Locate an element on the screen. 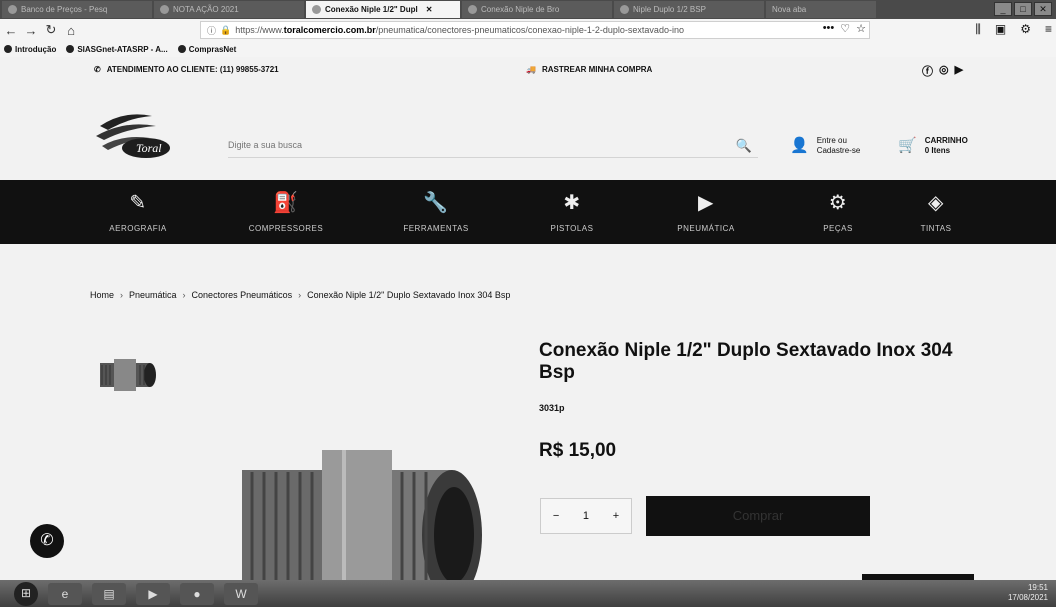 The height and width of the screenshot is (607, 1056). start-button: ⊞ is located at coordinates (26, 593).